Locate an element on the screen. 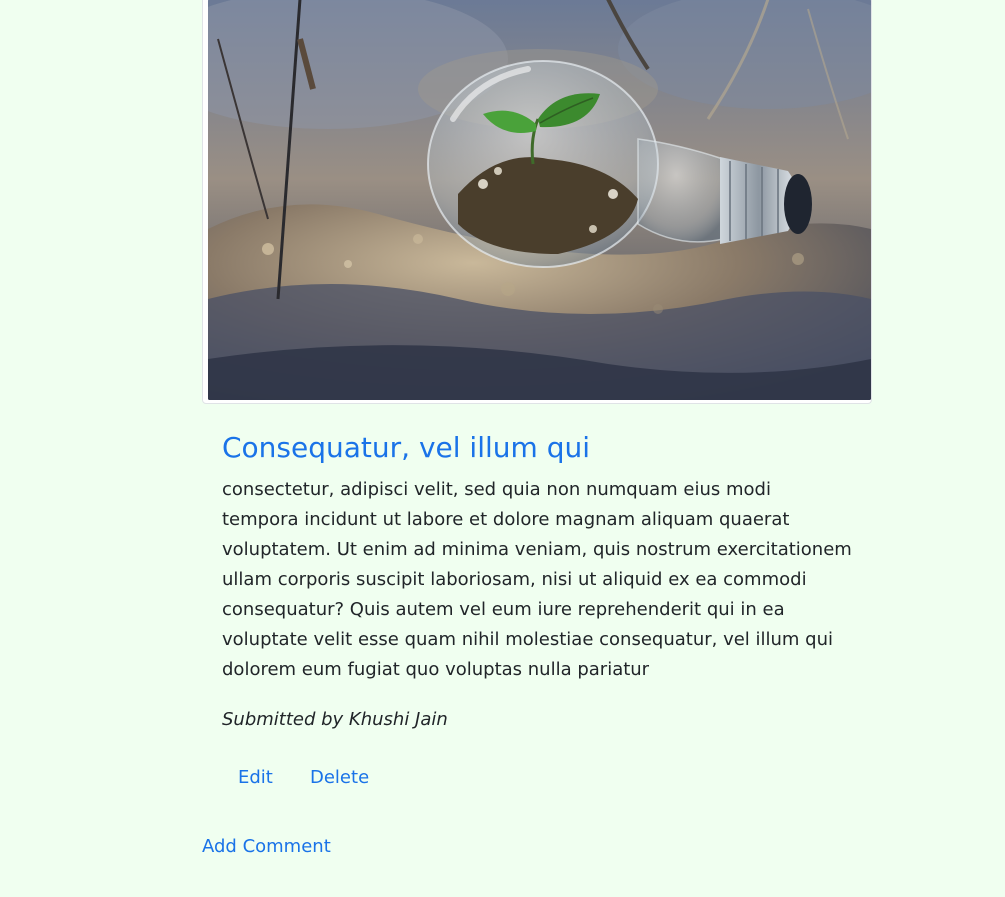  delete-button: Delete is located at coordinates (339, 778).